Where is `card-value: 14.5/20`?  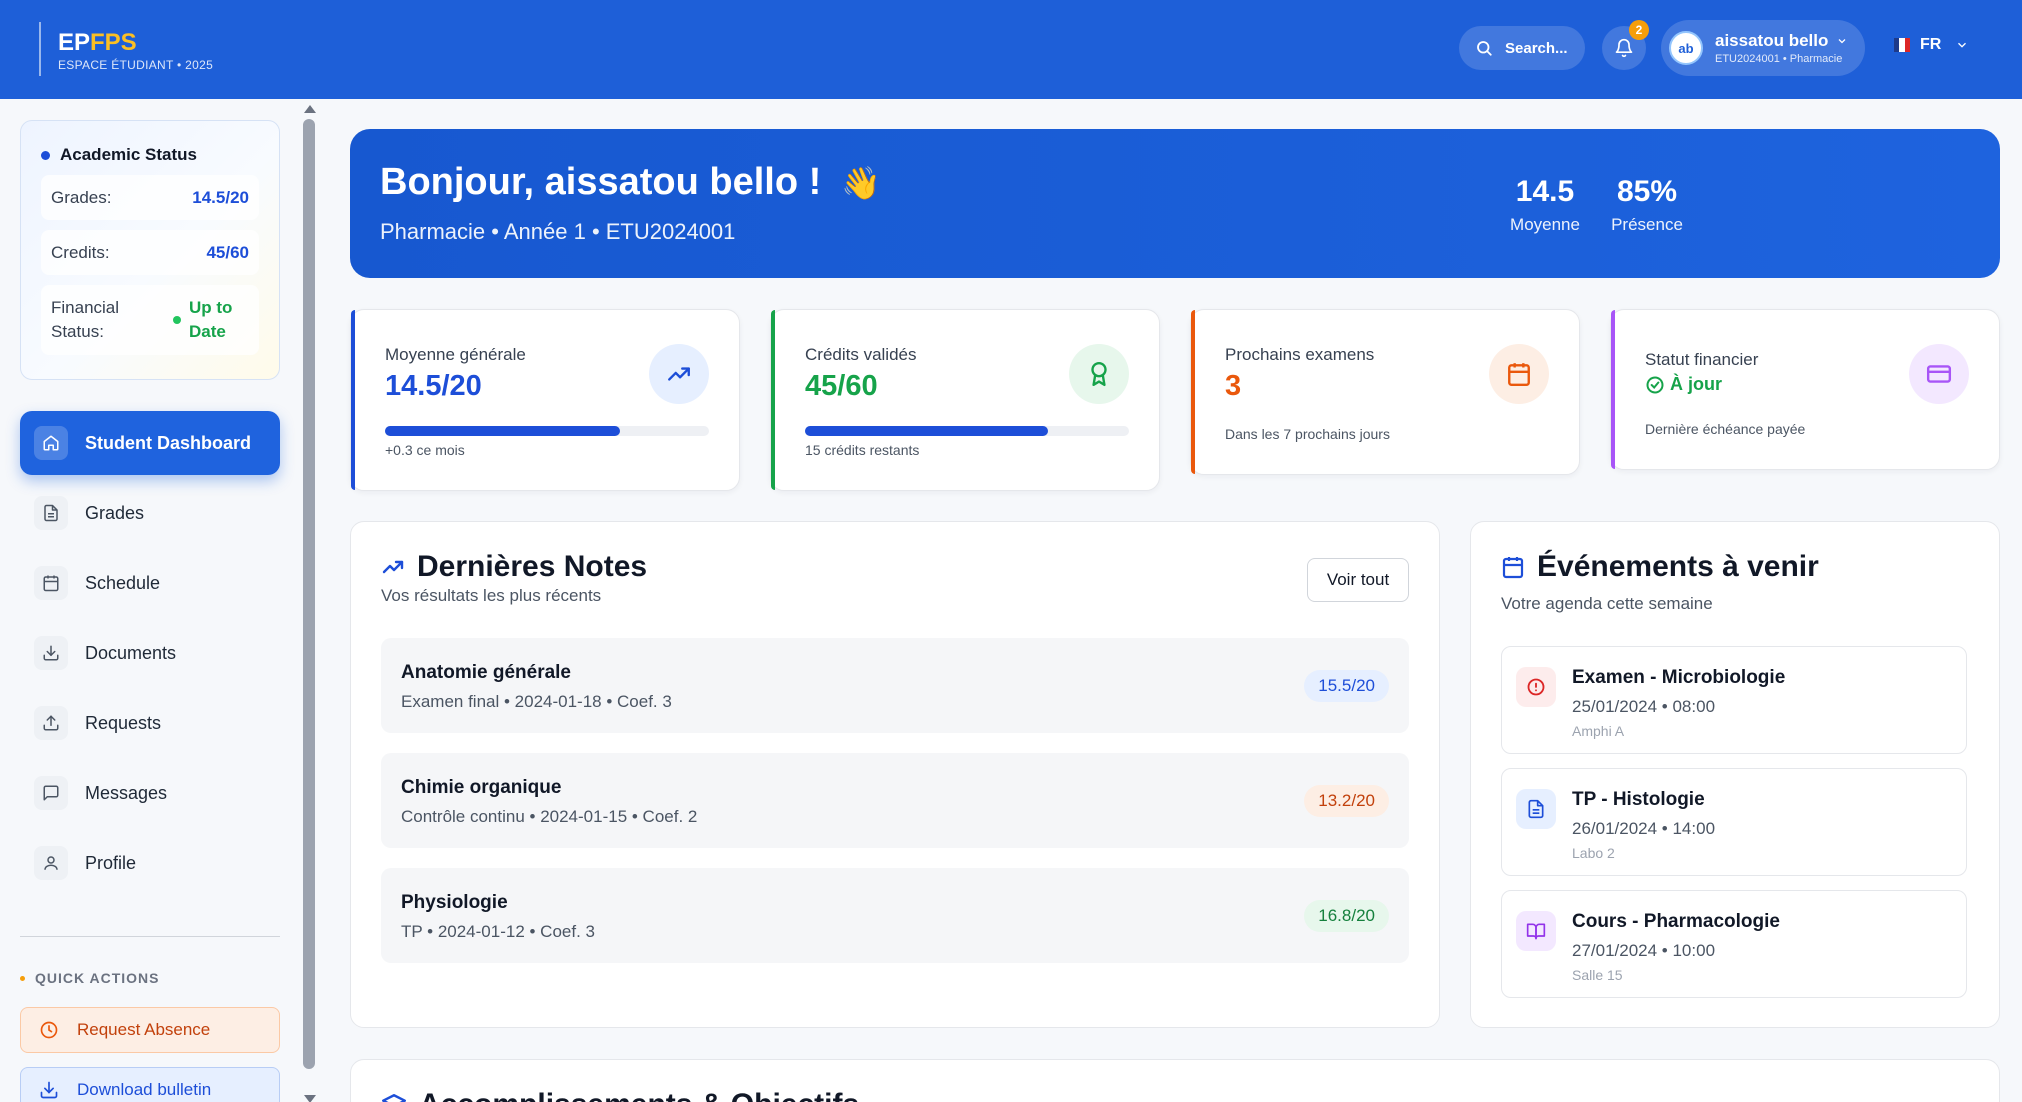 card-value: 14.5/20 is located at coordinates (433, 386).